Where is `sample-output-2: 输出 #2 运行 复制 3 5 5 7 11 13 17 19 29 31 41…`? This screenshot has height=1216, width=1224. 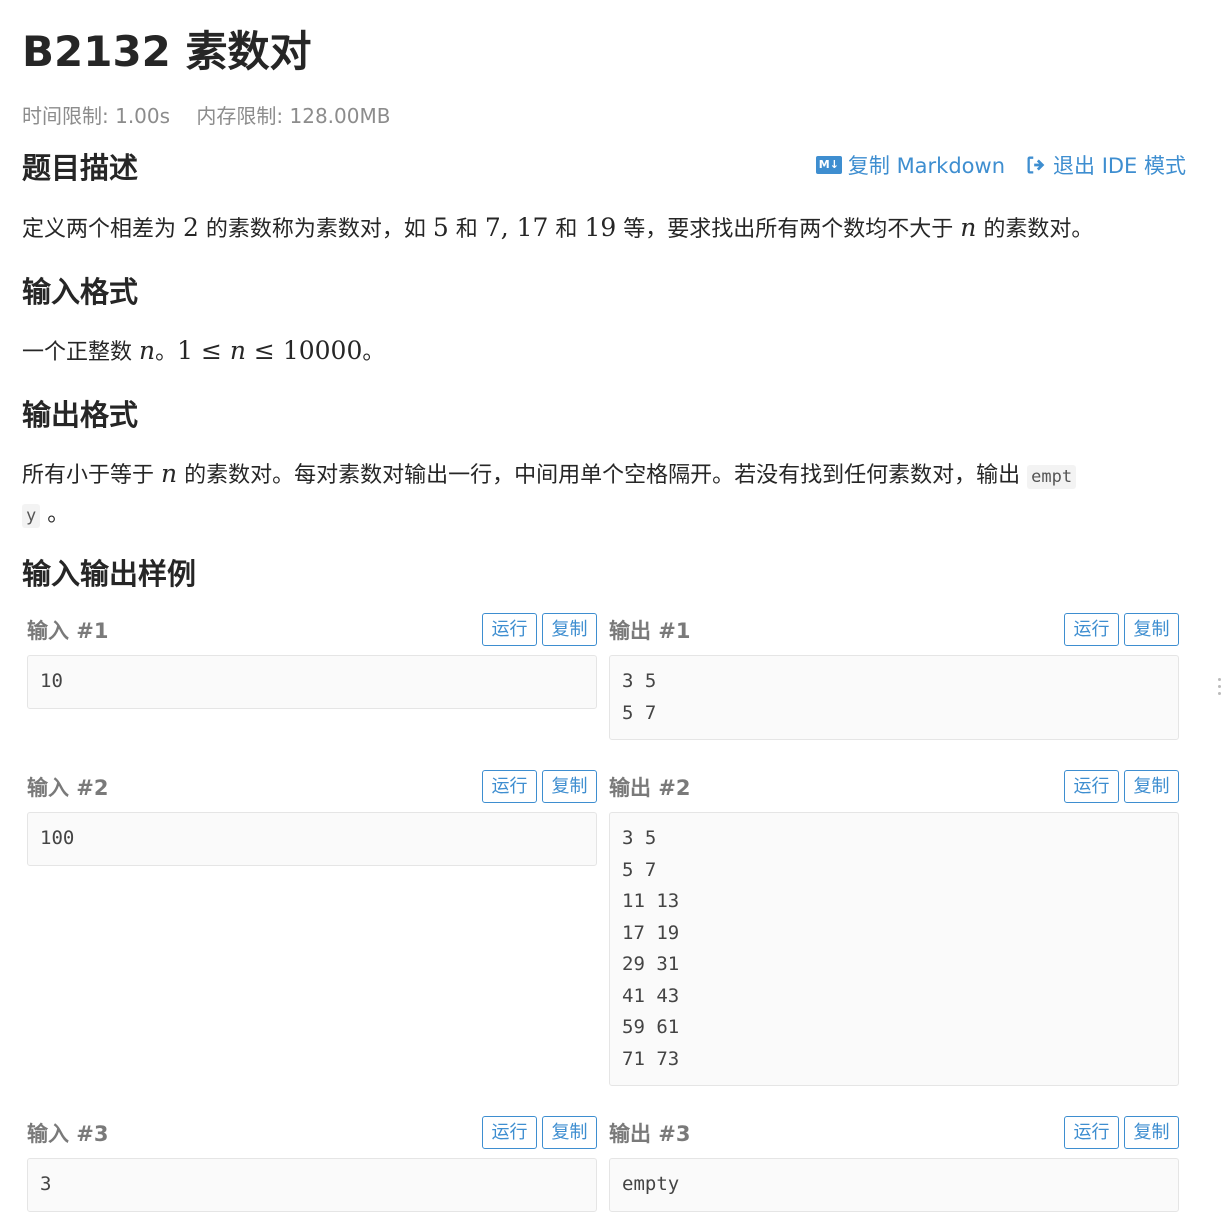
sample-output-2: 输出 #2 运行 复制 3 5 5 7 11 13 17 19 29 31 41… is located at coordinates (894, 928).